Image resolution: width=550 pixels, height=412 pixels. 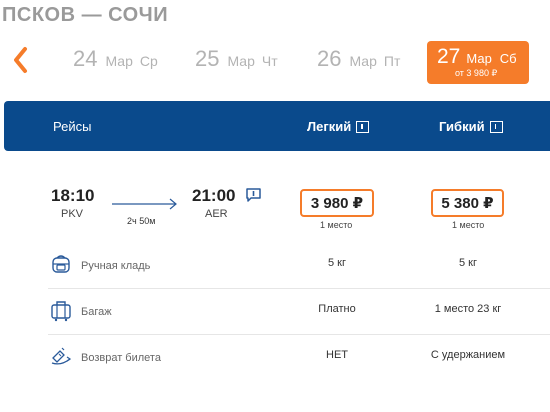 I want to click on departure-airport-code: PKV, so click(x=72, y=214).